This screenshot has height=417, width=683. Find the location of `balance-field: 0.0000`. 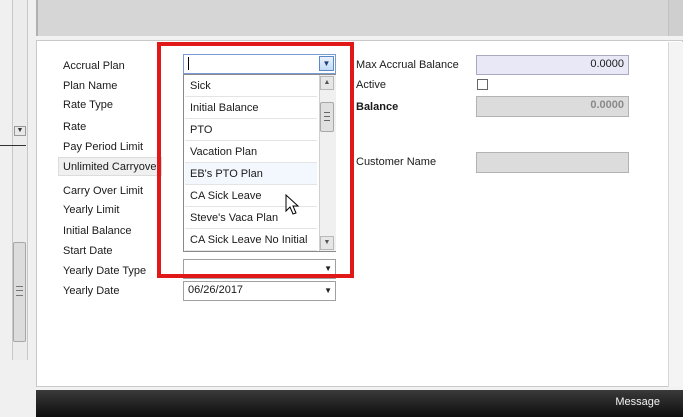

balance-field: 0.0000 is located at coordinates (552, 106).